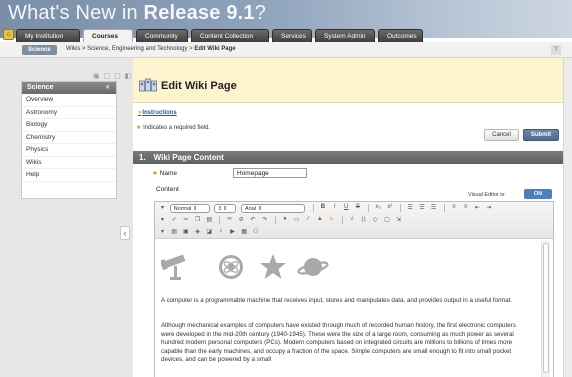  Describe the element at coordinates (173, 128) in the screenshot. I see `required-note: ★ Indicates a required field.` at that location.